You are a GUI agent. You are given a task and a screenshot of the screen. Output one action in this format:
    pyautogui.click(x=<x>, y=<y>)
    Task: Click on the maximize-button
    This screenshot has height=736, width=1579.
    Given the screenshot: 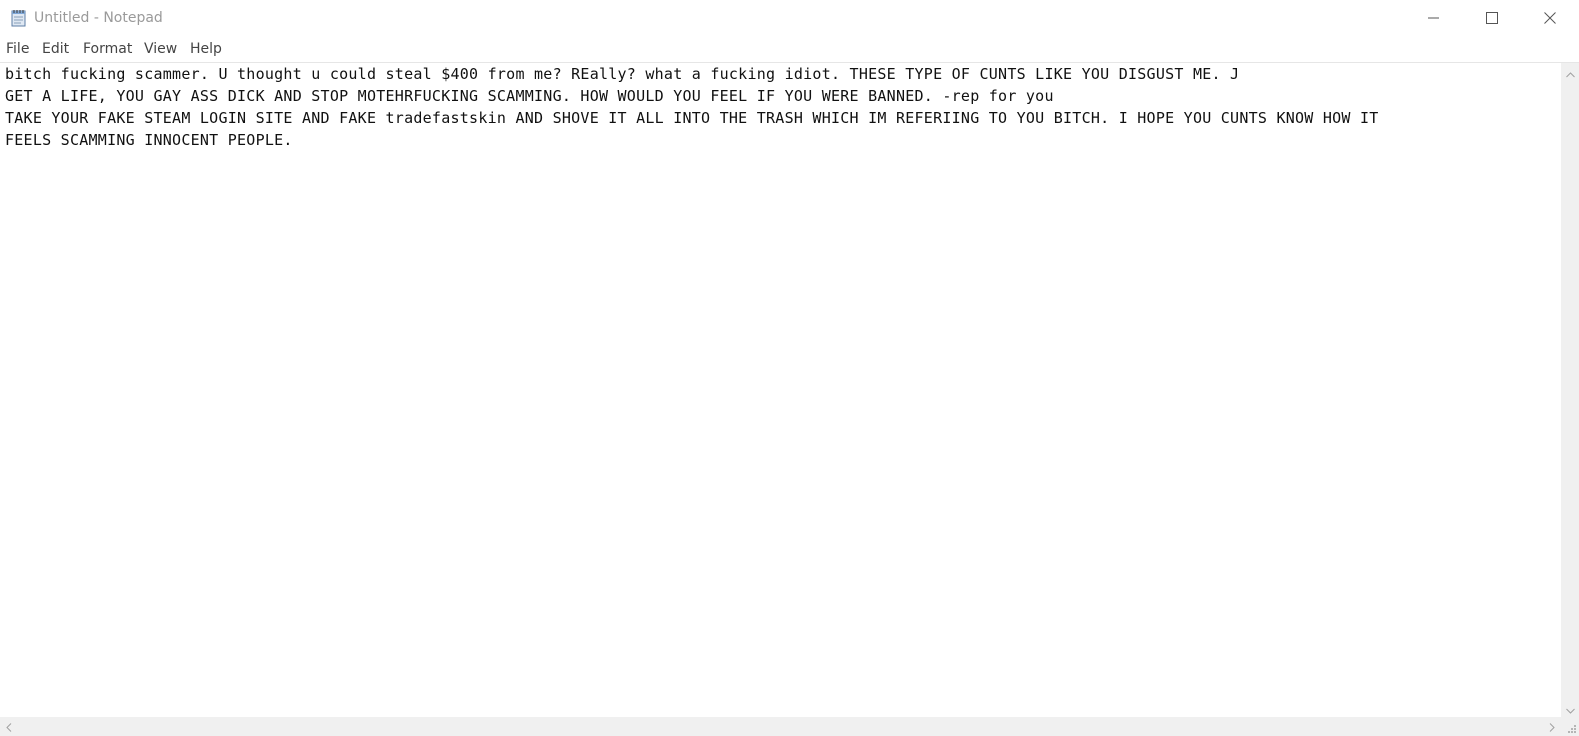 What is the action you would take?
    pyautogui.click(x=1492, y=18)
    